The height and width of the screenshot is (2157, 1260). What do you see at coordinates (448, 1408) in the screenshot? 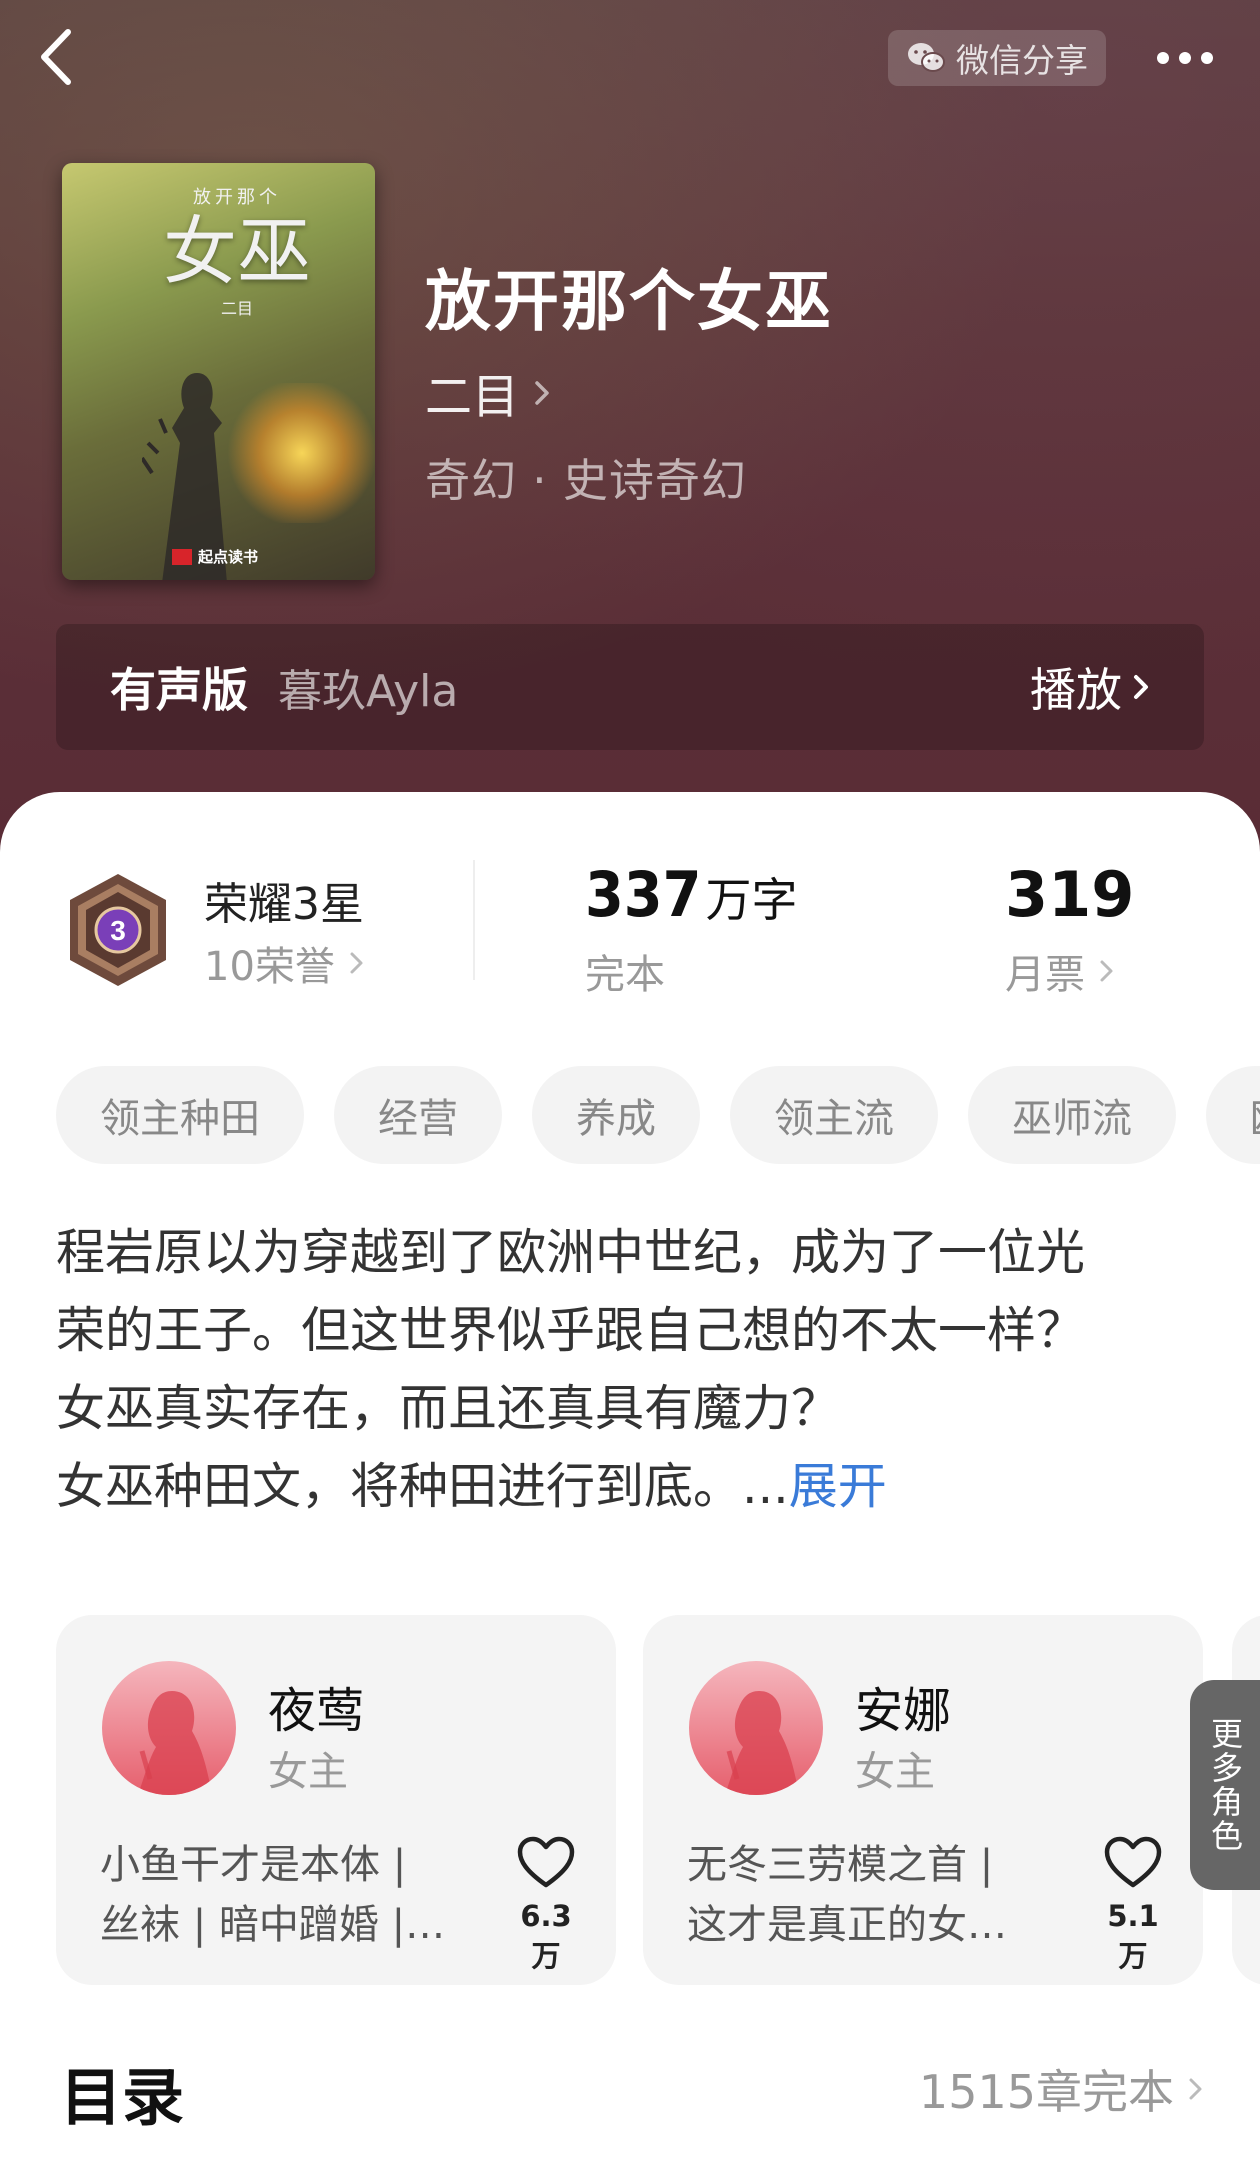
I see `synopsis-line: 女巫真实存在，而且还真具有魔力？` at bounding box center [448, 1408].